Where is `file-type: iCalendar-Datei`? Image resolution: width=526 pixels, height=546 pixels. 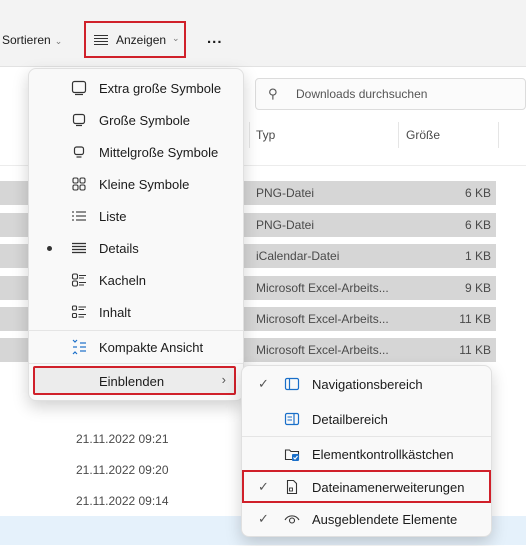
file-type: iCalendar-Datei is located at coordinates (298, 256).